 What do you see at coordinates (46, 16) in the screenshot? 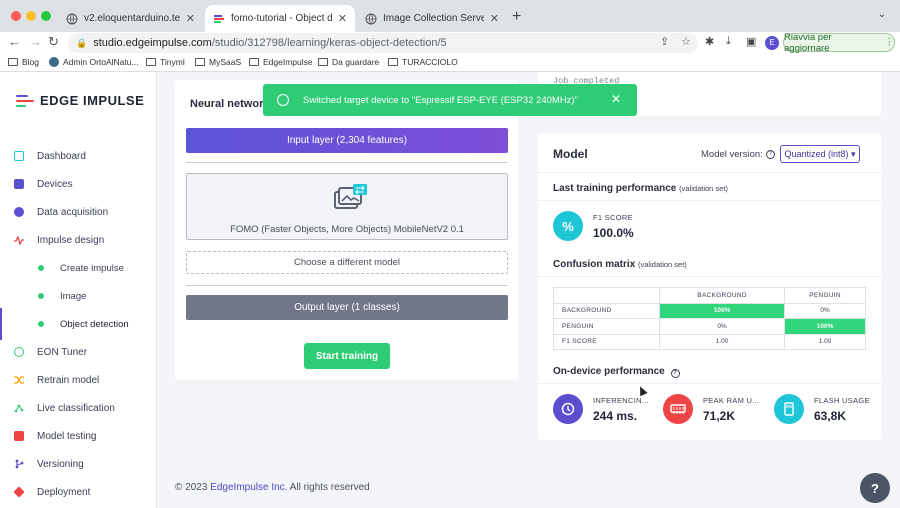
I see `maximize-window-button` at bounding box center [46, 16].